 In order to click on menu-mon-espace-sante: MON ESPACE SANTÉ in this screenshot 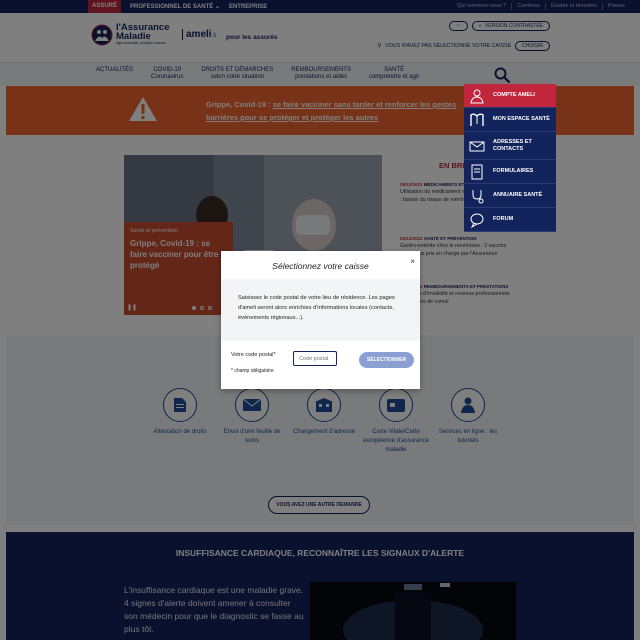, I will do `click(510, 120)`.